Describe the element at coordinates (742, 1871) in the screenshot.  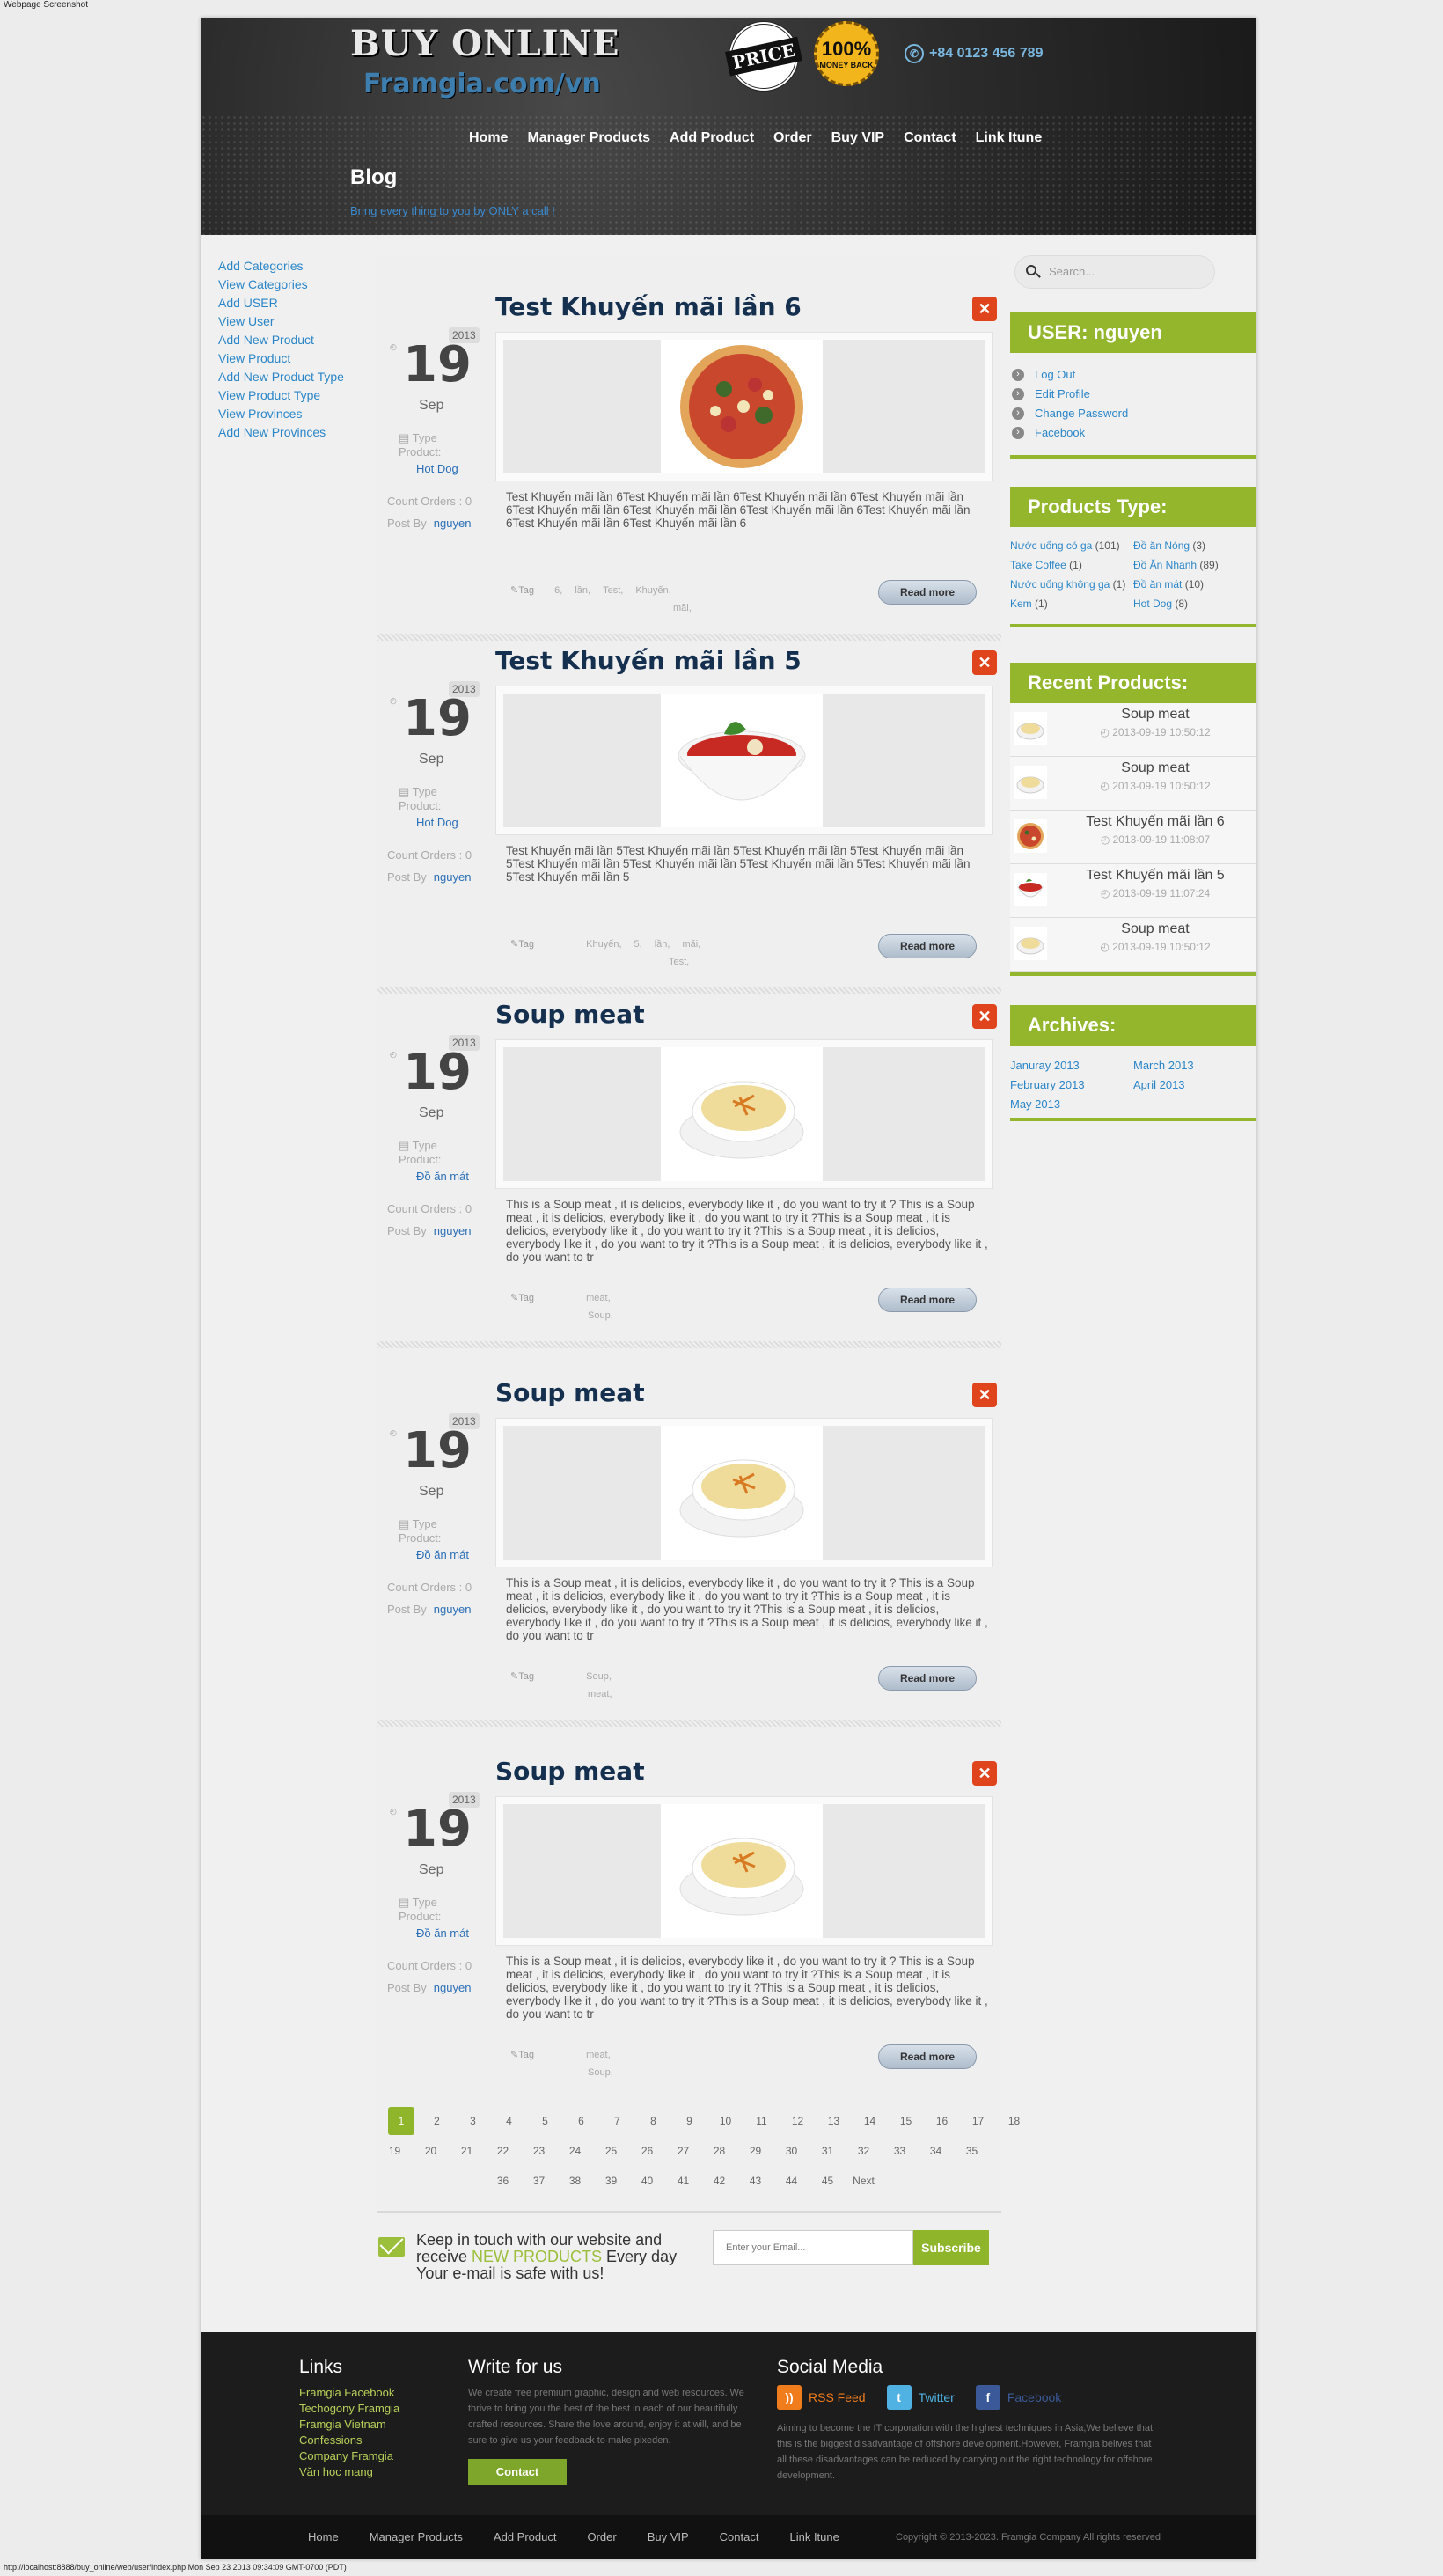
I see `cream-soup-image` at that location.